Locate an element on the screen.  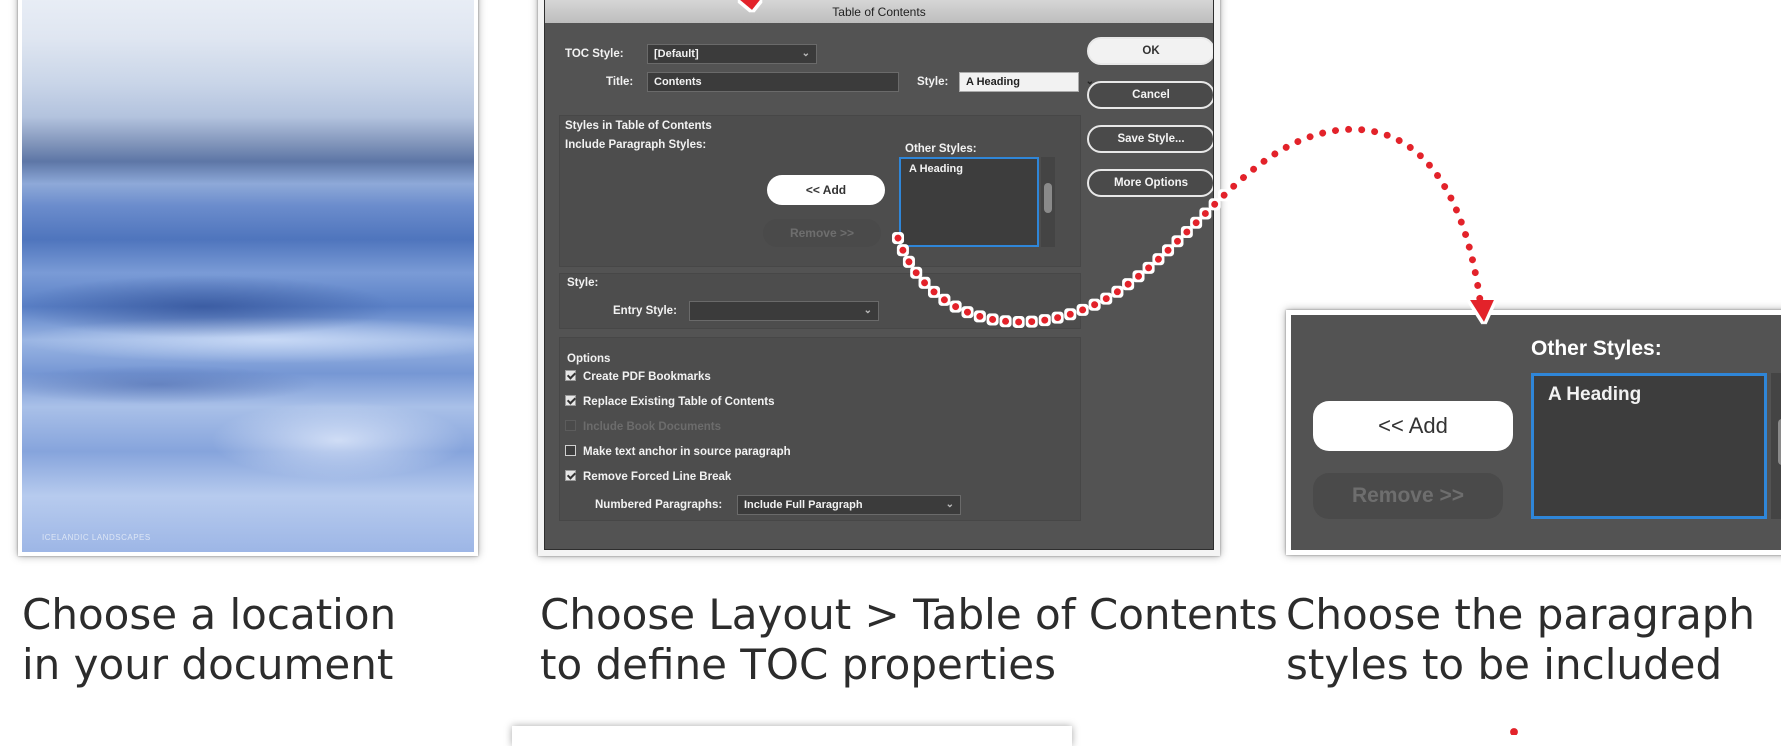
include-paragraph-styles-label: Include Paragraph Styles: is located at coordinates (636, 145).